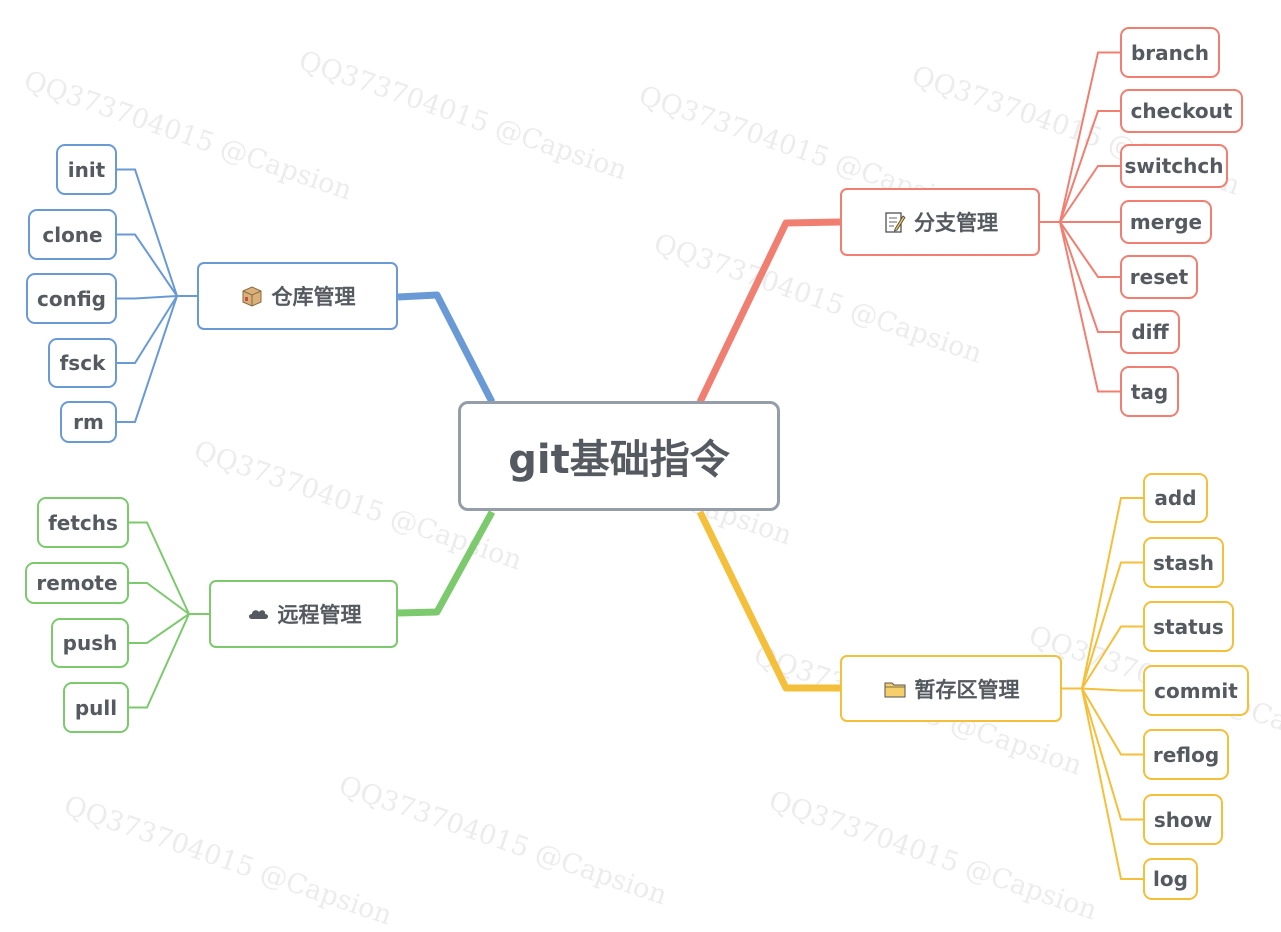 The image size is (1281, 932). Describe the element at coordinates (319, 615) in the screenshot. I see `branch-label: 远程管理` at that location.